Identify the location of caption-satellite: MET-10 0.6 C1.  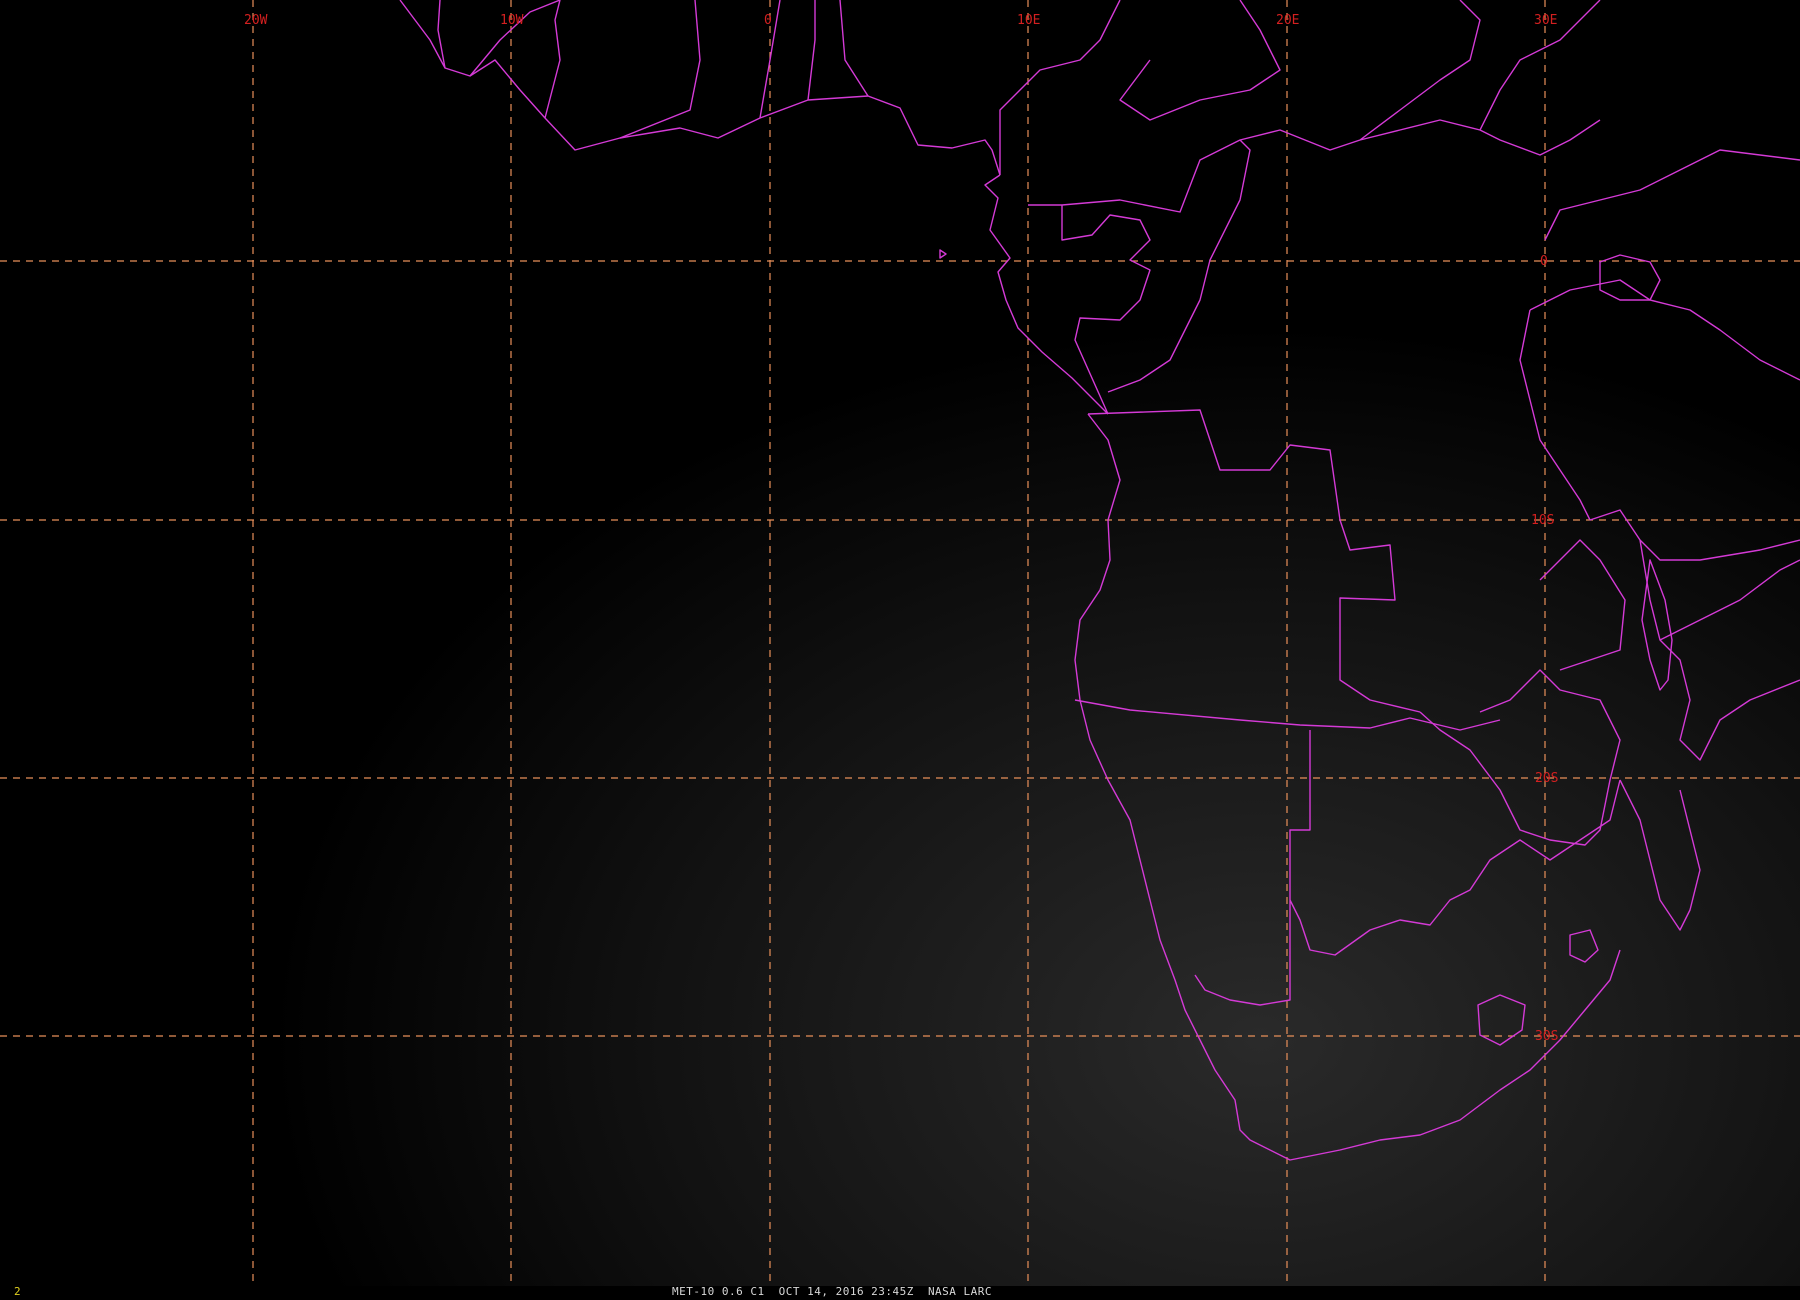
(718, 1291).